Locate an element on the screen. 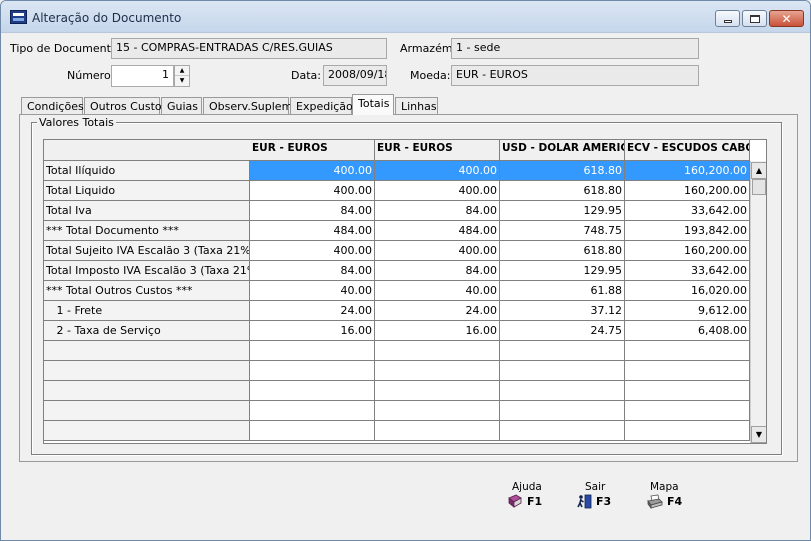 This screenshot has height=541, width=811. row-label-cell: Total Imposto IVA Escalão 3 (Taxa 21%) is located at coordinates (147, 271).